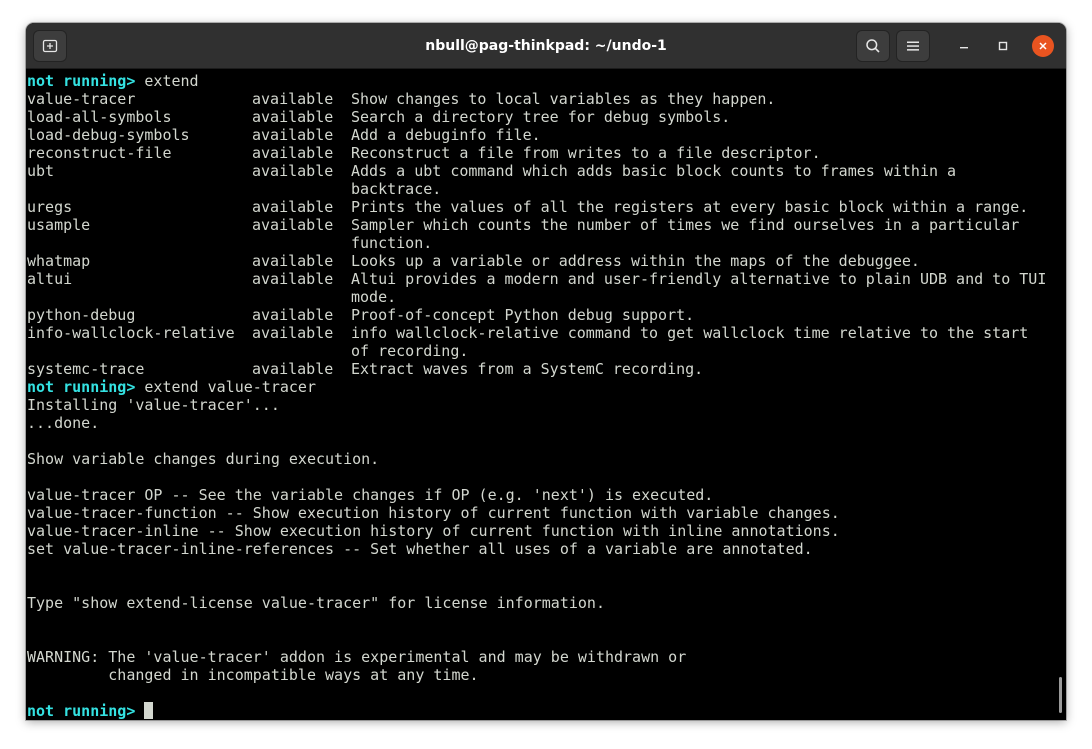  Describe the element at coordinates (203, 459) in the screenshot. I see `output-line: Show variable changes during execution.` at that location.